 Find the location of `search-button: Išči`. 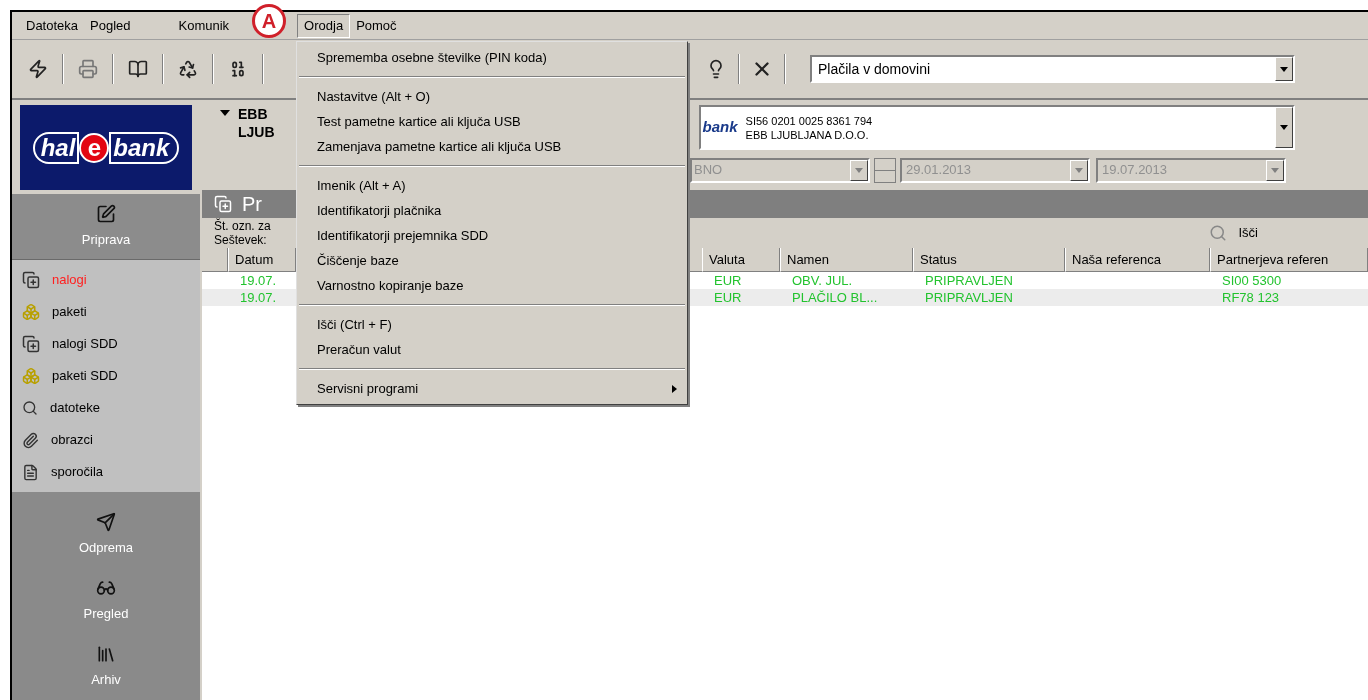

search-button: Išči is located at coordinates (1288, 233).